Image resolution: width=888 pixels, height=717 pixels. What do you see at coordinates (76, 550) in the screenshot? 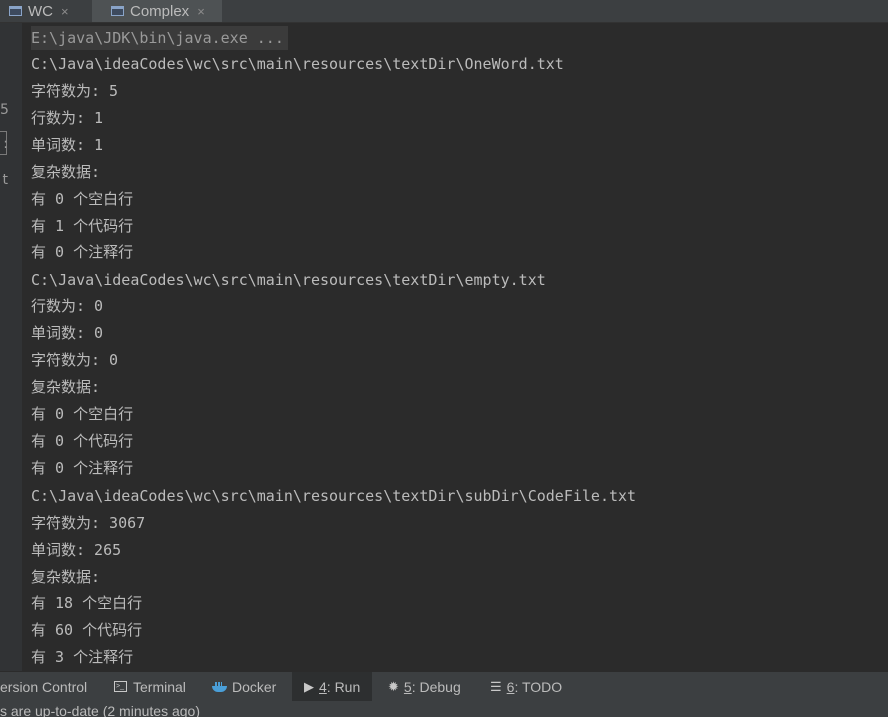
I see `console-line: 单词数: 265` at bounding box center [76, 550].